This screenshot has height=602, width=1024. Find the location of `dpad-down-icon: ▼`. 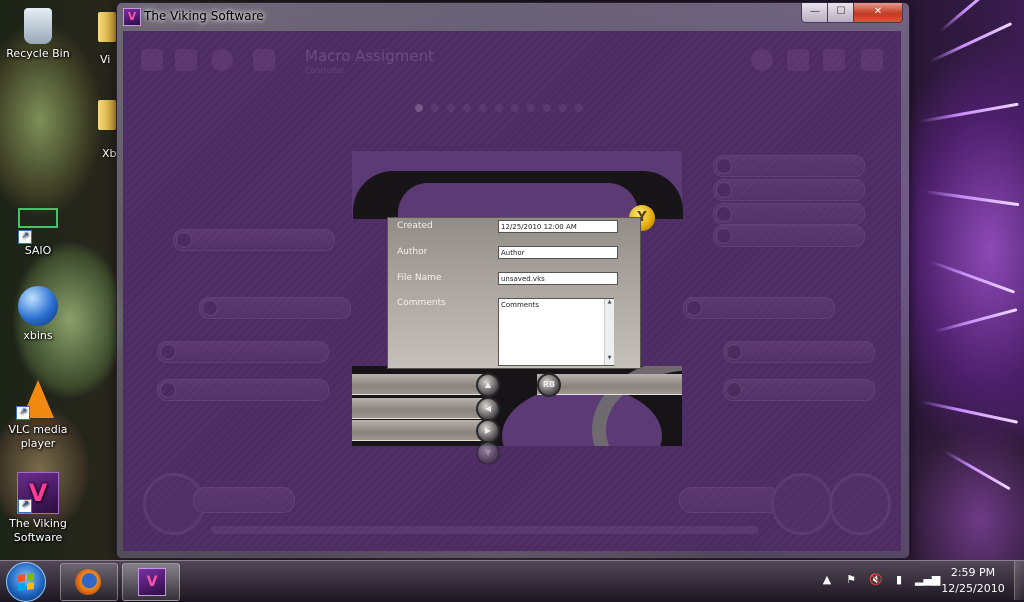

dpad-down-icon: ▼ is located at coordinates (488, 453).